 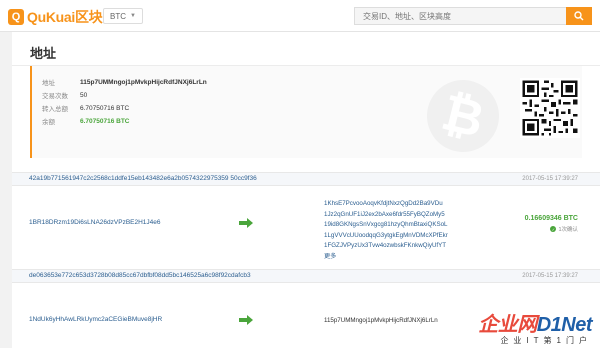 I want to click on to-address-link: 1FGZJVPyzUx3Tvw4ozwbskFKnkwQiyUfYT, so click(x=386, y=246).